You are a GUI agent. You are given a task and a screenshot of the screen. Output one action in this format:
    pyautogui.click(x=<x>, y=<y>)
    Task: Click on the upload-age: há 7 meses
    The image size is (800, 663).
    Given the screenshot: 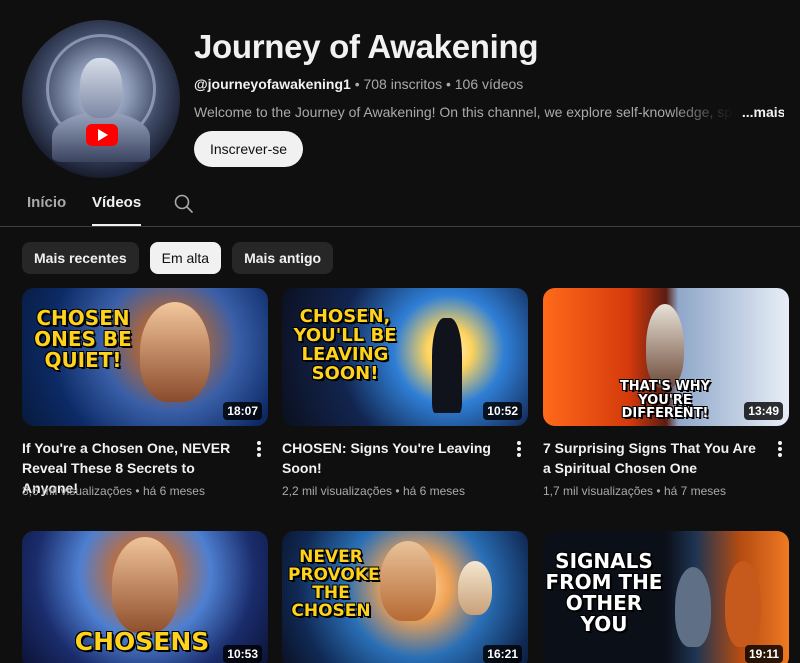 What is the action you would take?
    pyautogui.click(x=694, y=491)
    